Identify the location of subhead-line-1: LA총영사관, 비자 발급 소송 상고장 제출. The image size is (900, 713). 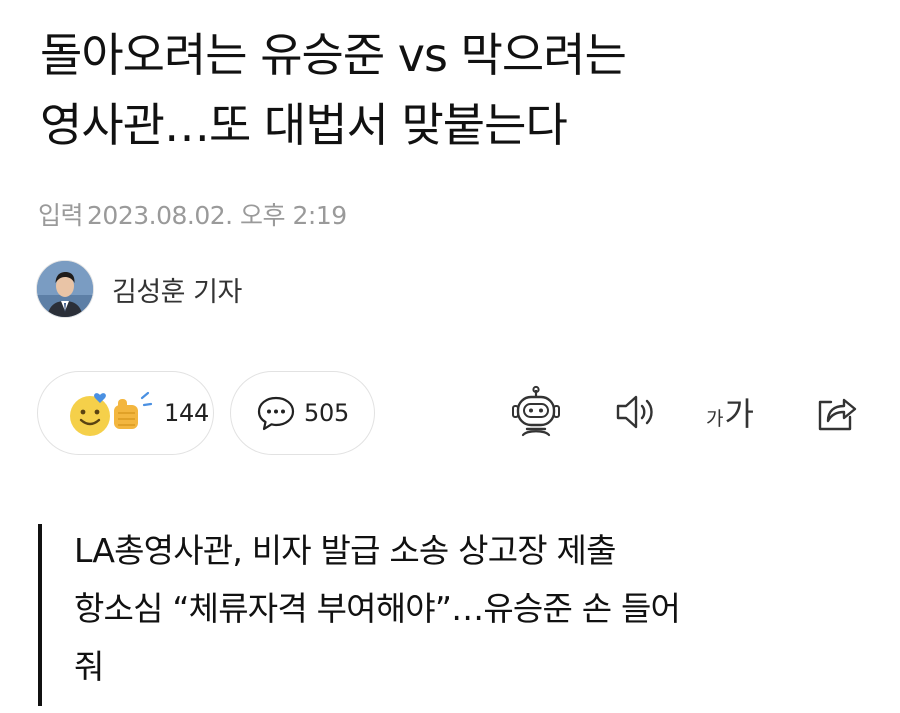
(345, 550).